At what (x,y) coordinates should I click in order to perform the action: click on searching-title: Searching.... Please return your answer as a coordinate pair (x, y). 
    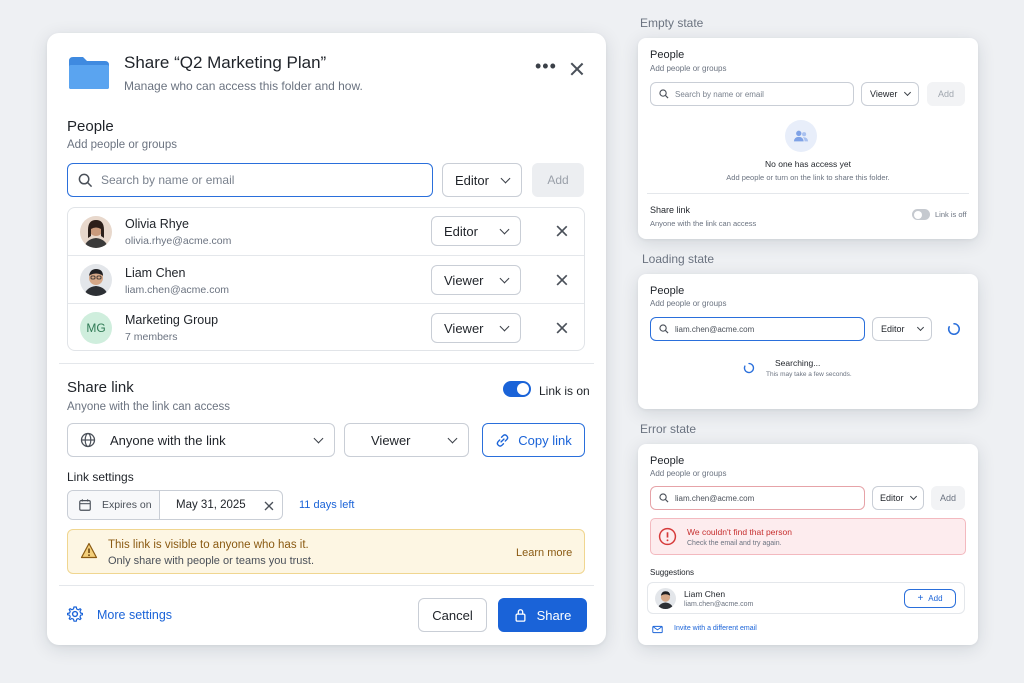
    Looking at the image, I should click on (798, 363).